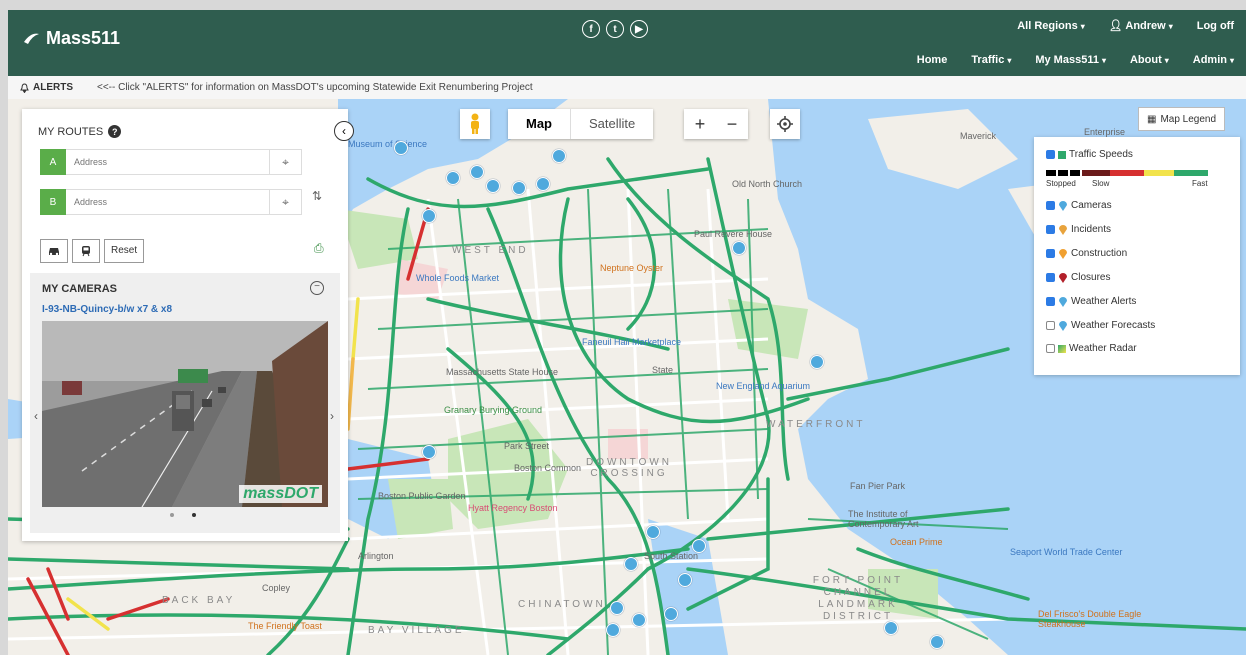  Describe the element at coordinates (46, 87) in the screenshot. I see `alerts-button: ALERTS` at that location.